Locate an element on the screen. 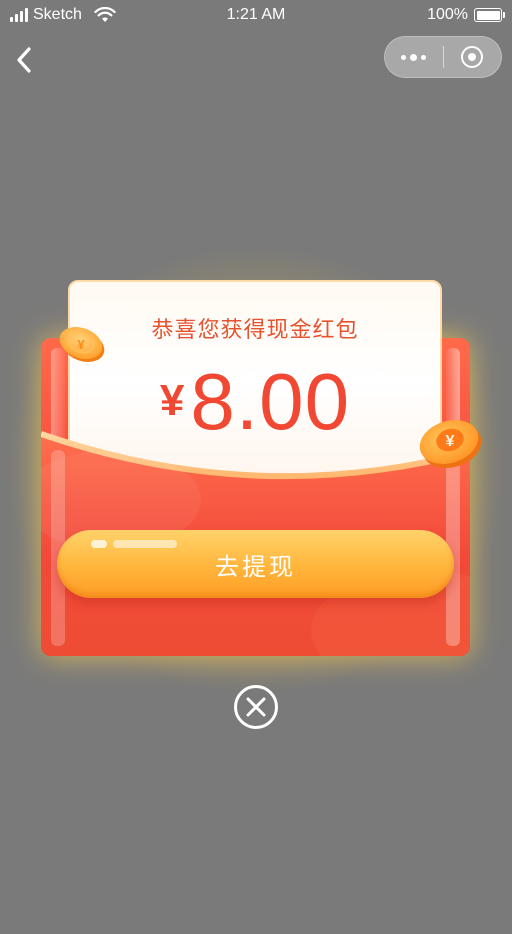  withdraw-button: 去提现 is located at coordinates (255, 564).